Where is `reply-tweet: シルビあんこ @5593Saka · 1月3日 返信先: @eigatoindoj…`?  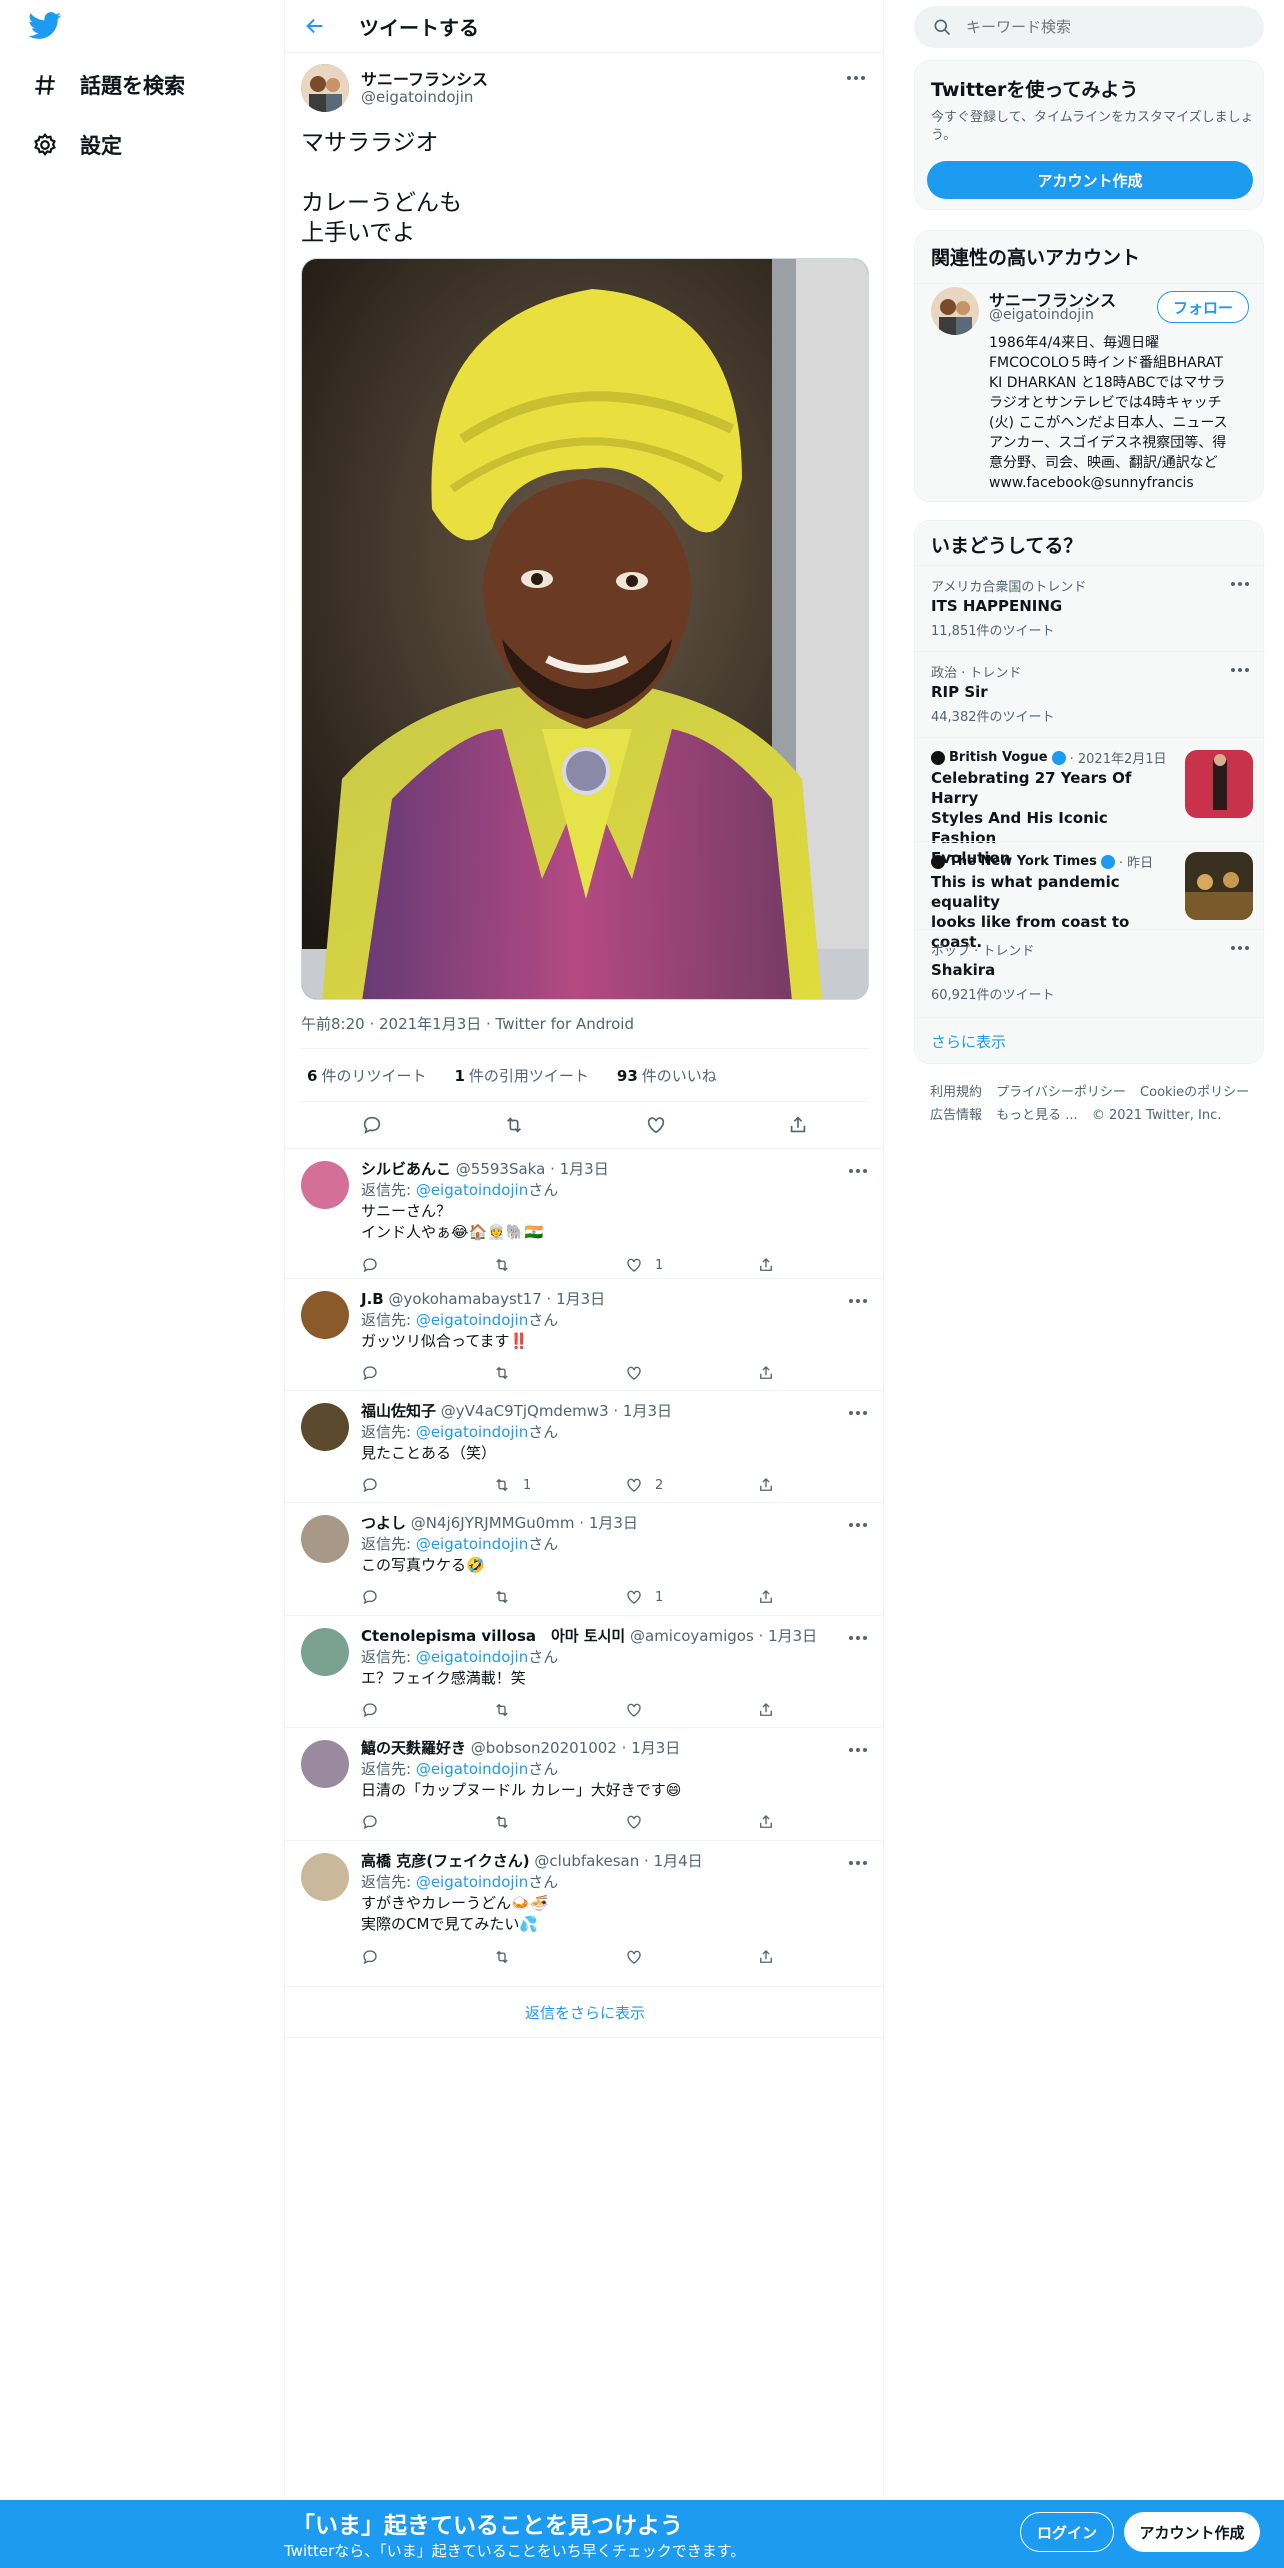 reply-tweet: シルビあんこ @5593Saka · 1月3日 返信先: @eigatoindoj… is located at coordinates (585, 1213).